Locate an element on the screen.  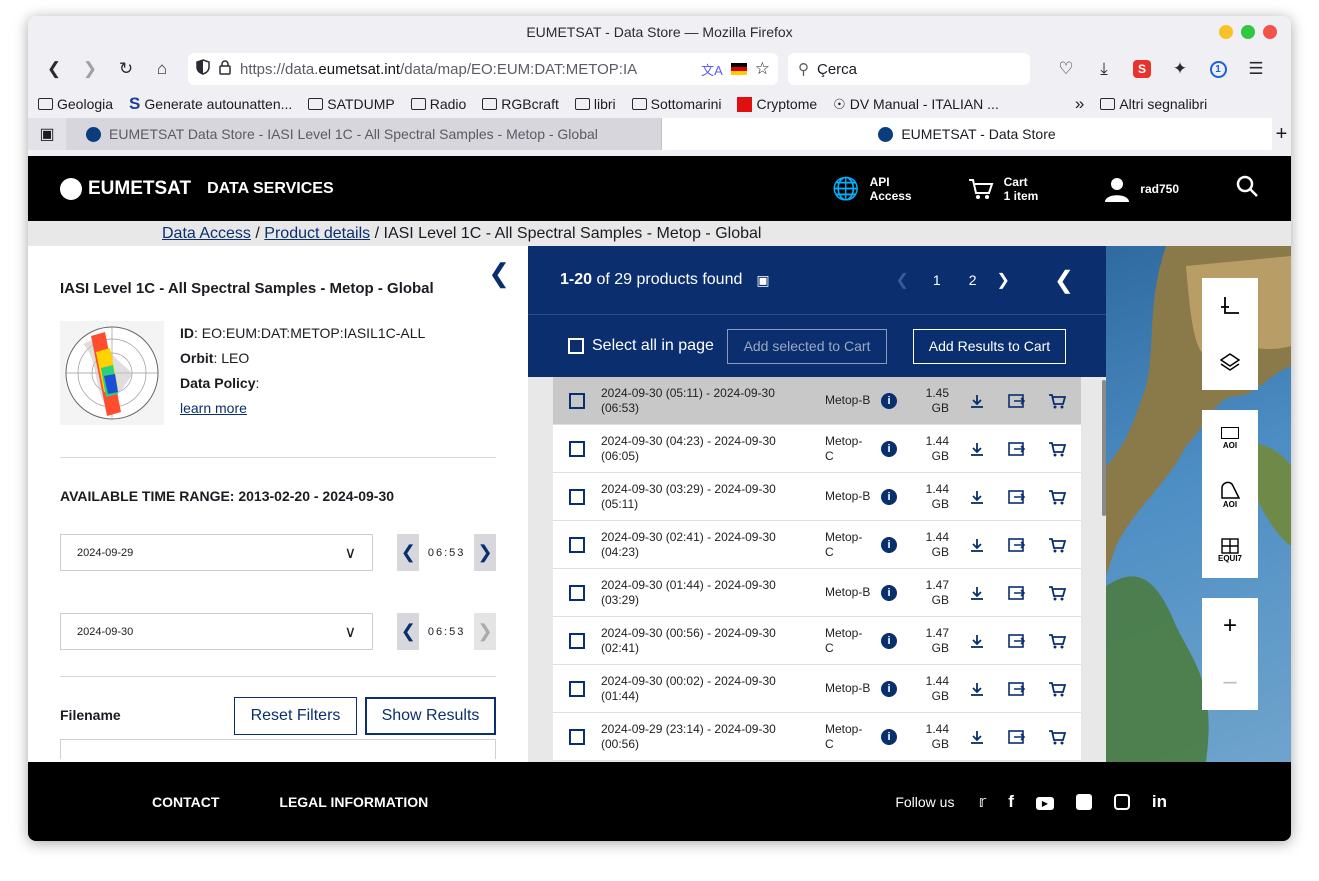
youtube-icon: ▶ is located at coordinates (1044, 801).